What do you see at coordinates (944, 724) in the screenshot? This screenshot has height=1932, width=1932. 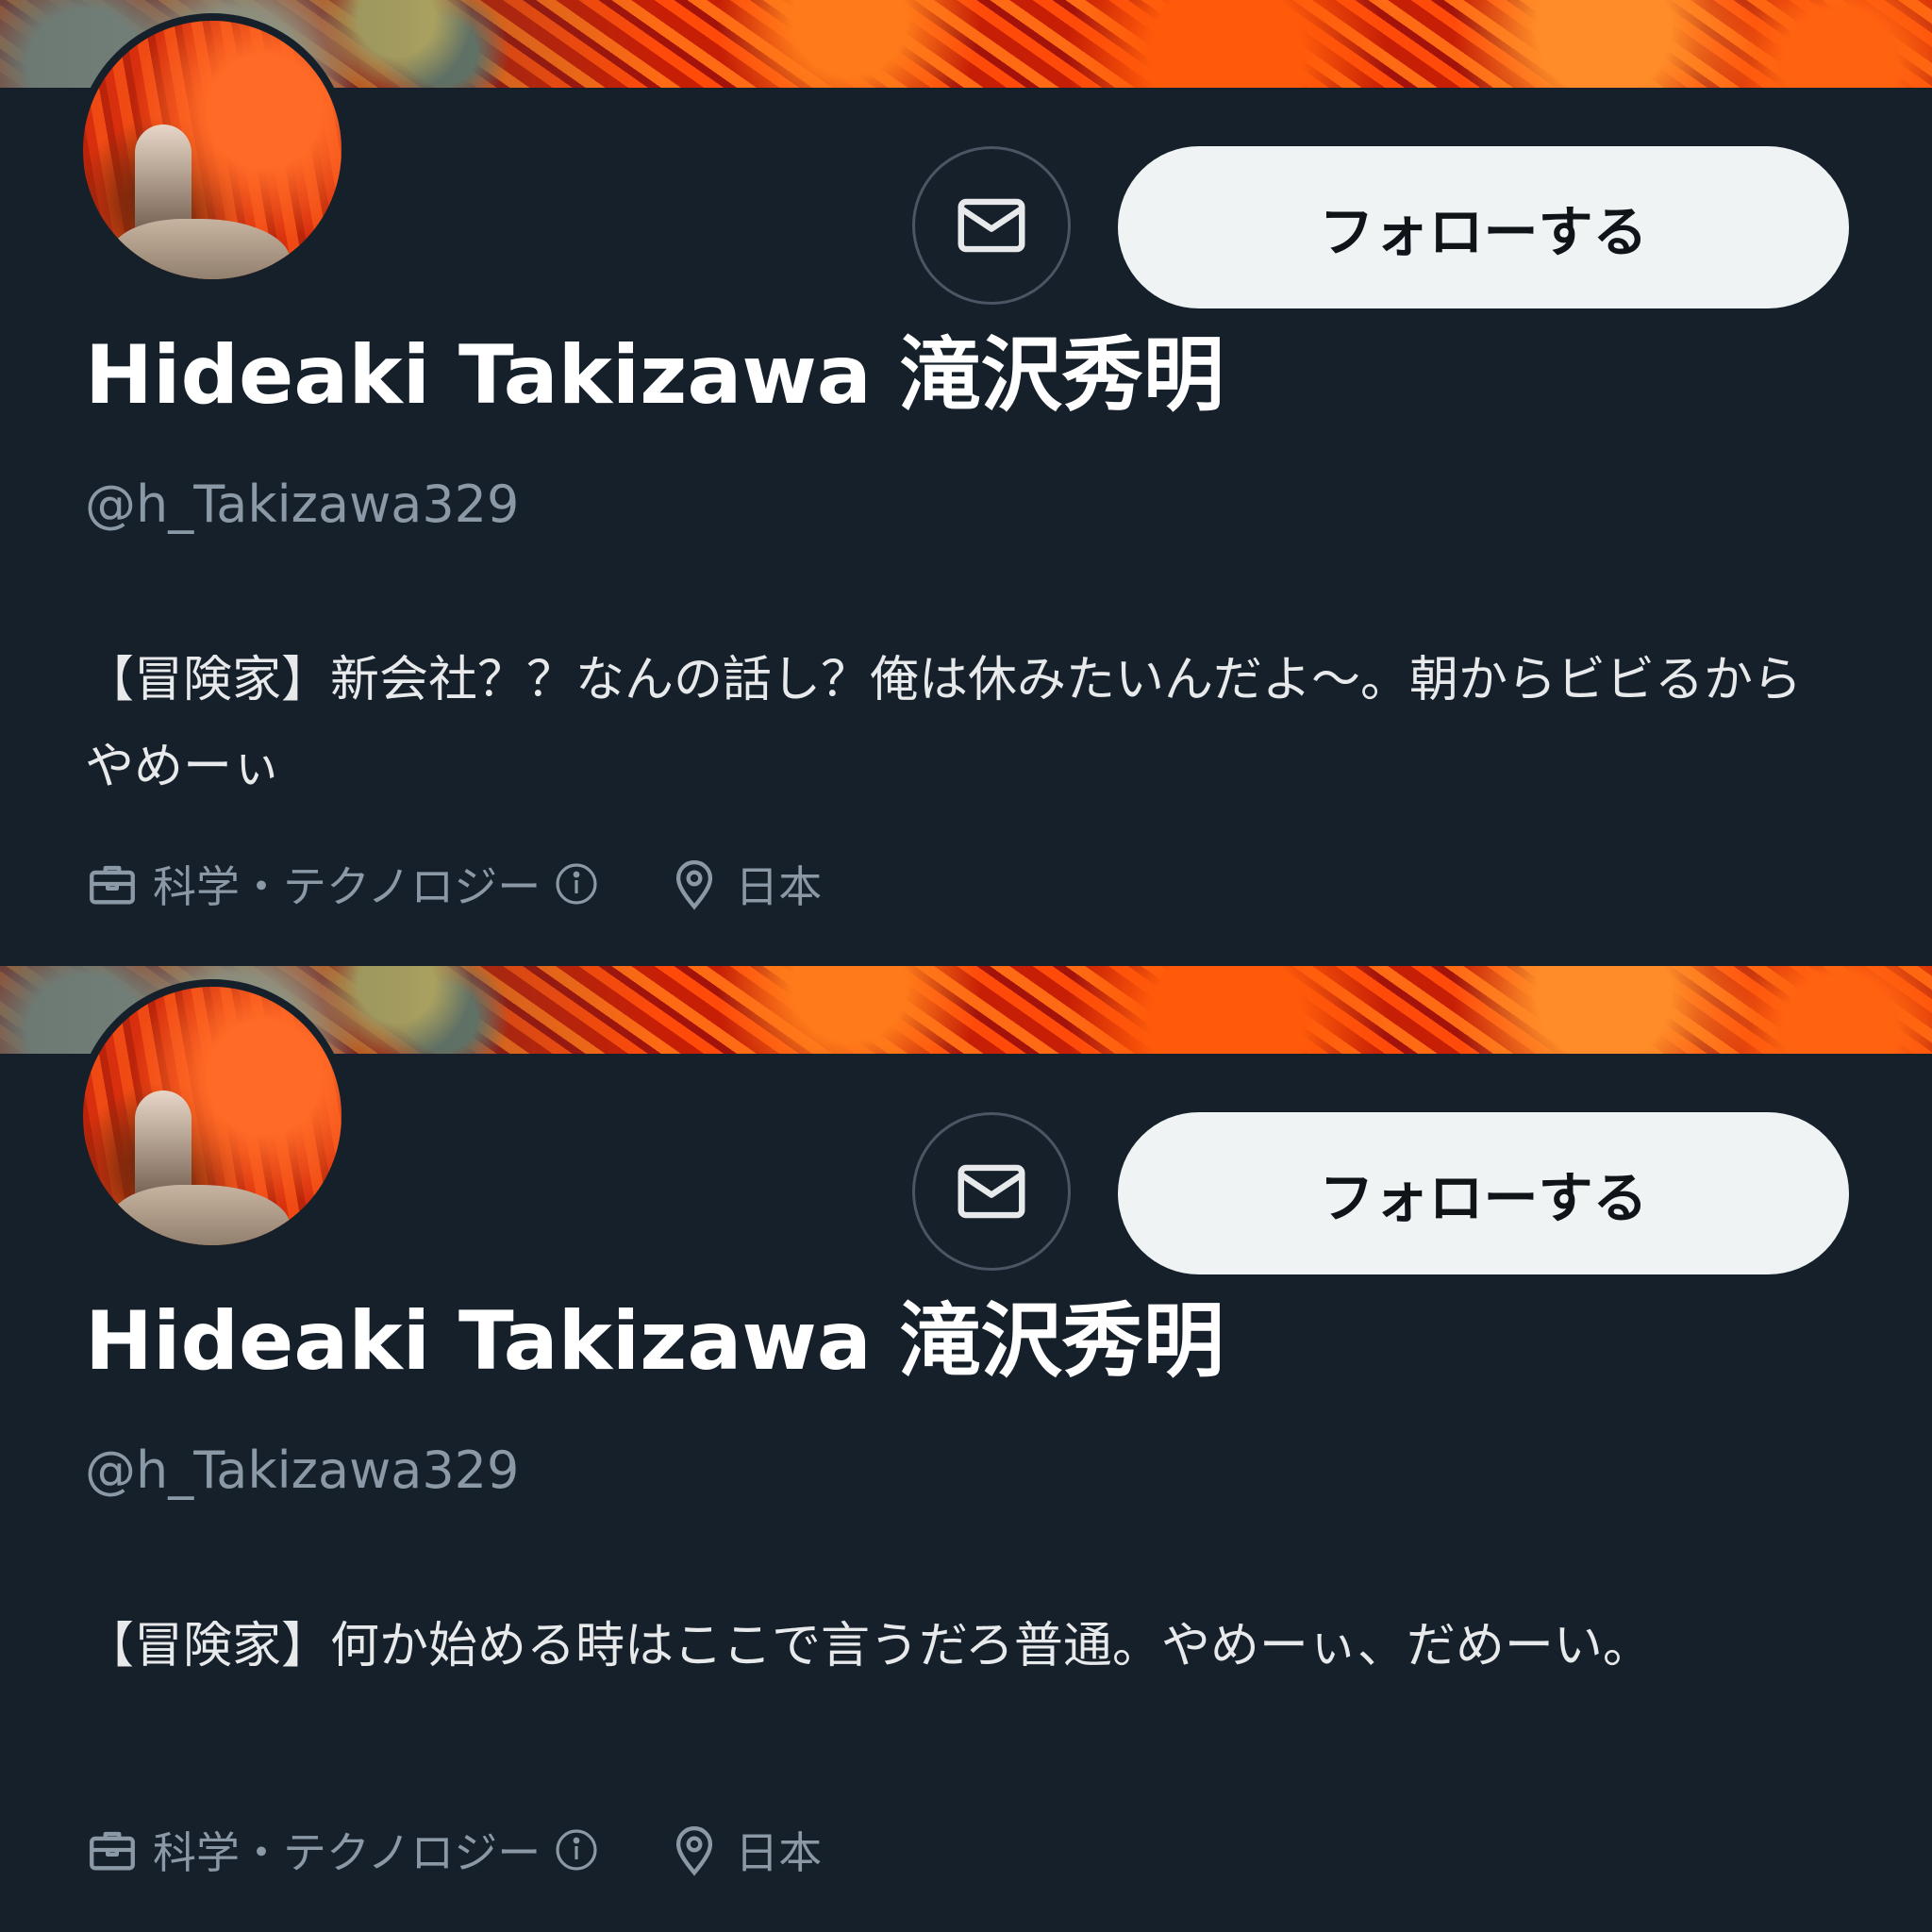 I see `profile-bio: 【冒険家】新会社？？なんの話し？俺は休みたいんだよ〜。朝からビビるからやめーぃ` at bounding box center [944, 724].